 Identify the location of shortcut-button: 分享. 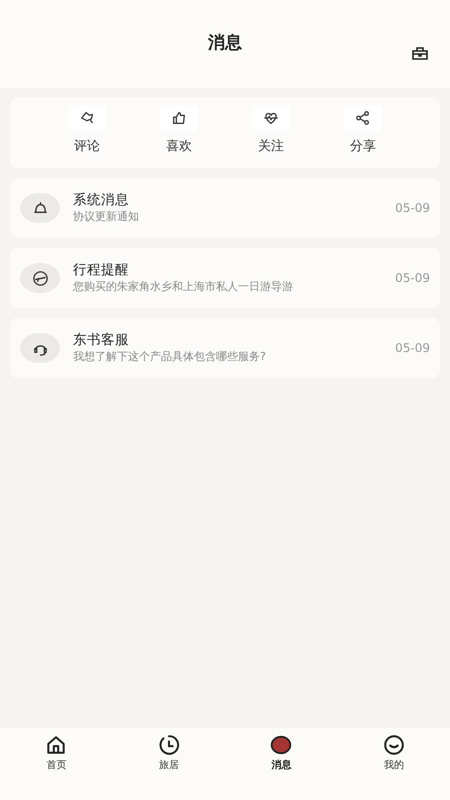
(363, 136).